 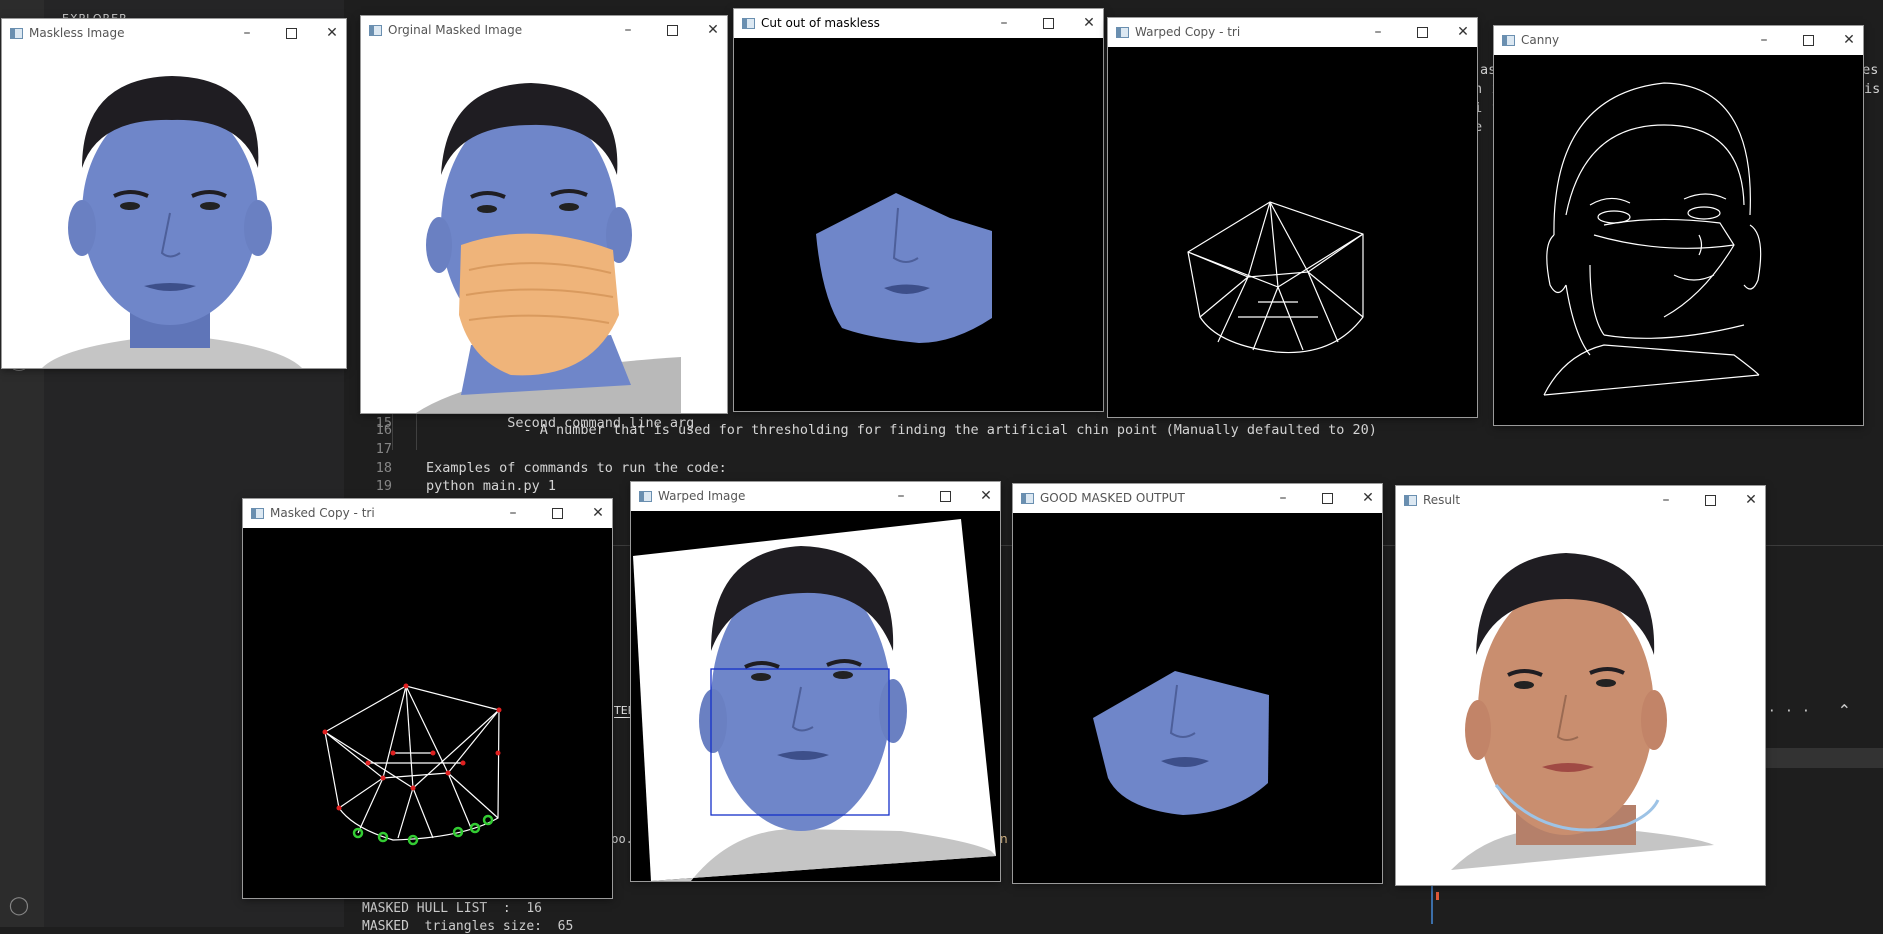 I want to click on title-bar: Result – ✕, so click(x=1580, y=500).